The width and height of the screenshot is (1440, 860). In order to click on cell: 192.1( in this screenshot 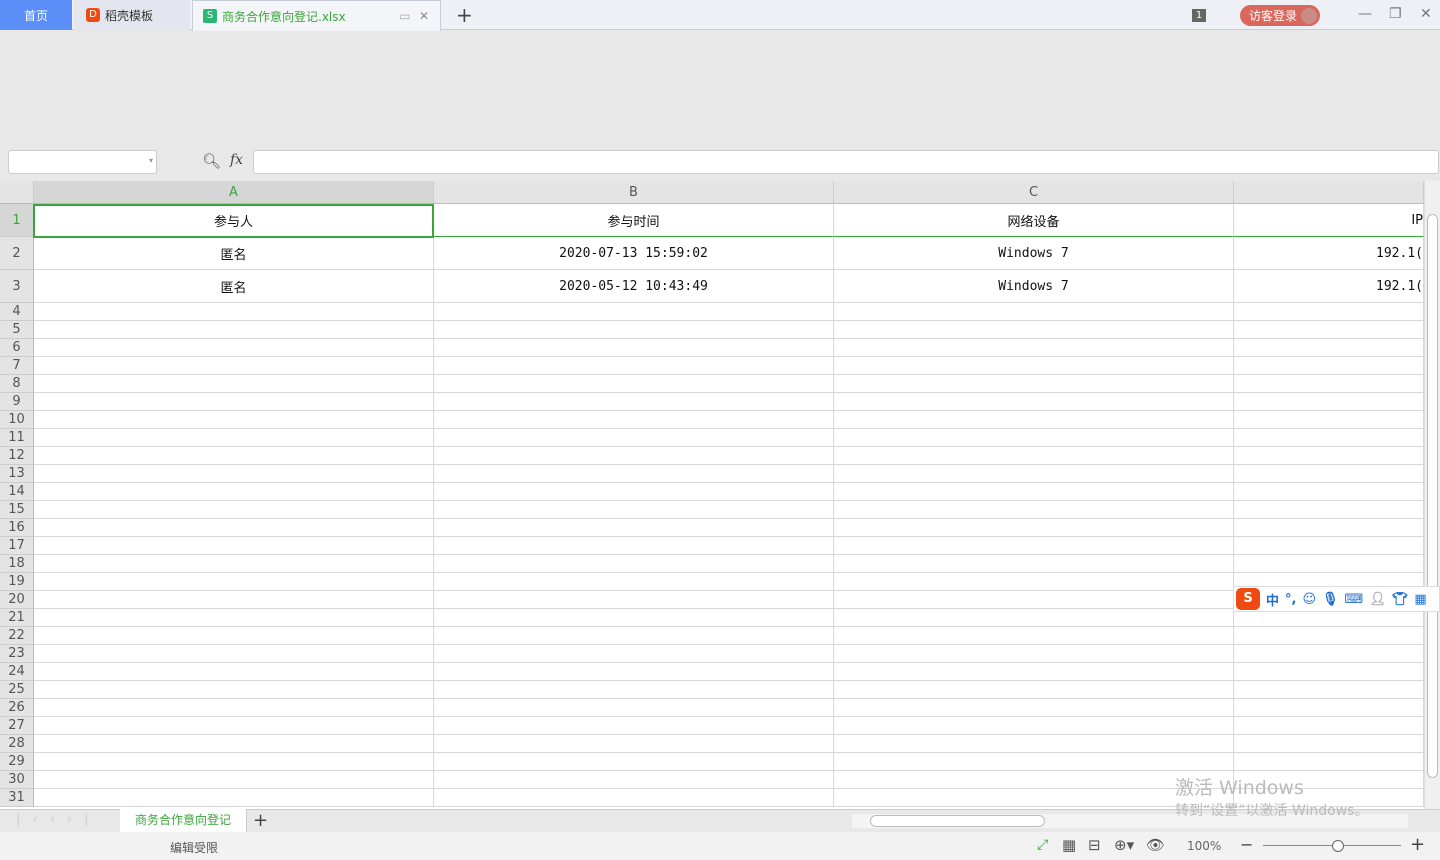, I will do `click(1329, 286)`.